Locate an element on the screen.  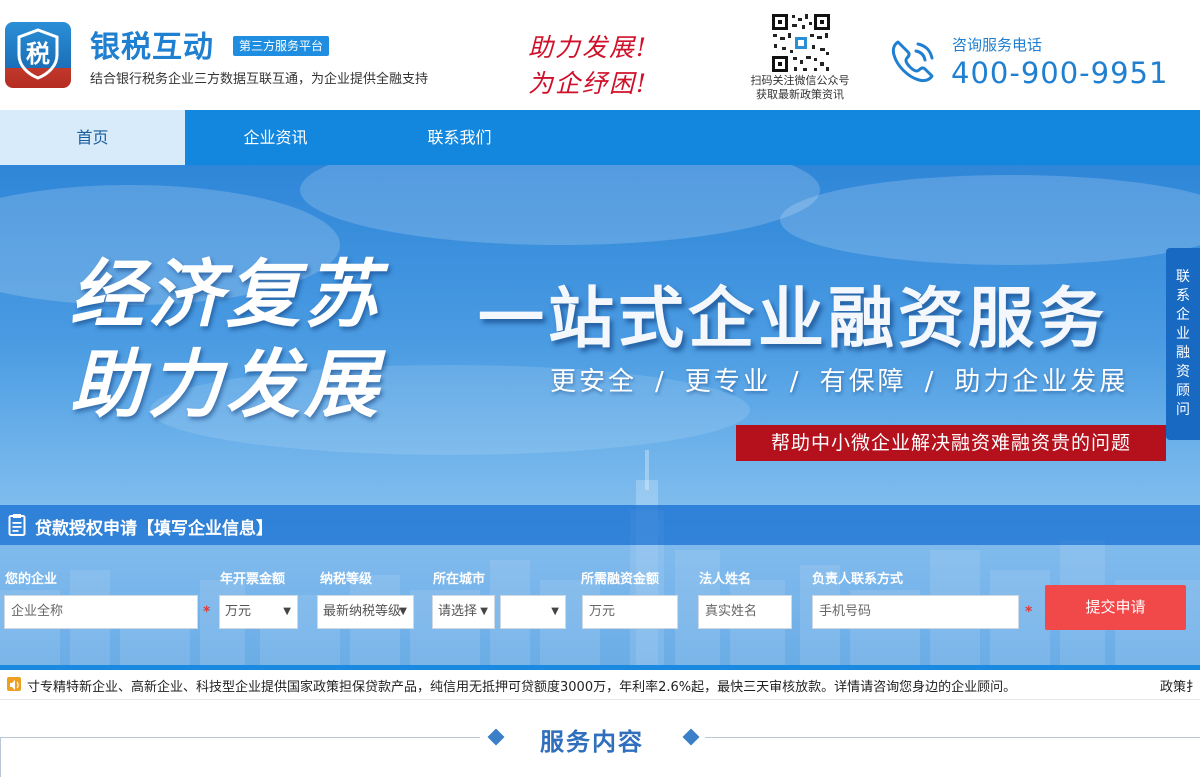
submit-application-button: 提交申请 is located at coordinates (1115, 607).